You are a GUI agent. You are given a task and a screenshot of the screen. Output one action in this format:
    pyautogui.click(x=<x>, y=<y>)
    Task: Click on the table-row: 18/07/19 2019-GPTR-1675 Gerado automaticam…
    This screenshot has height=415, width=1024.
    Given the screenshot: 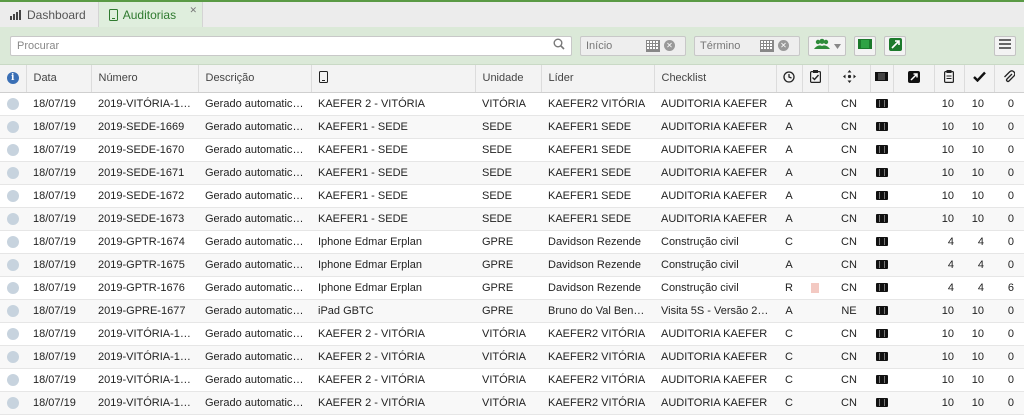 What is the action you would take?
    pyautogui.click(x=512, y=265)
    